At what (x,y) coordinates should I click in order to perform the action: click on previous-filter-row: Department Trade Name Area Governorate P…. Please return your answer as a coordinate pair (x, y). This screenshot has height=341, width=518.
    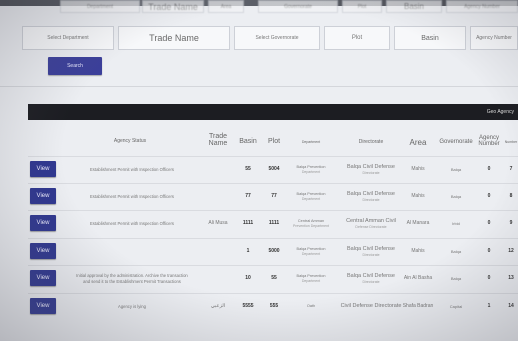
    Looking at the image, I should click on (259, 7).